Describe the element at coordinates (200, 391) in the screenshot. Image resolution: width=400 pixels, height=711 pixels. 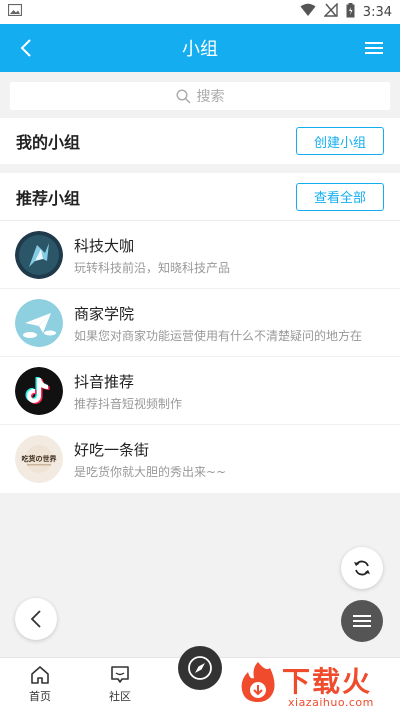
I see `list-item: 抖音推荐 推荐抖音短视频制作` at that location.